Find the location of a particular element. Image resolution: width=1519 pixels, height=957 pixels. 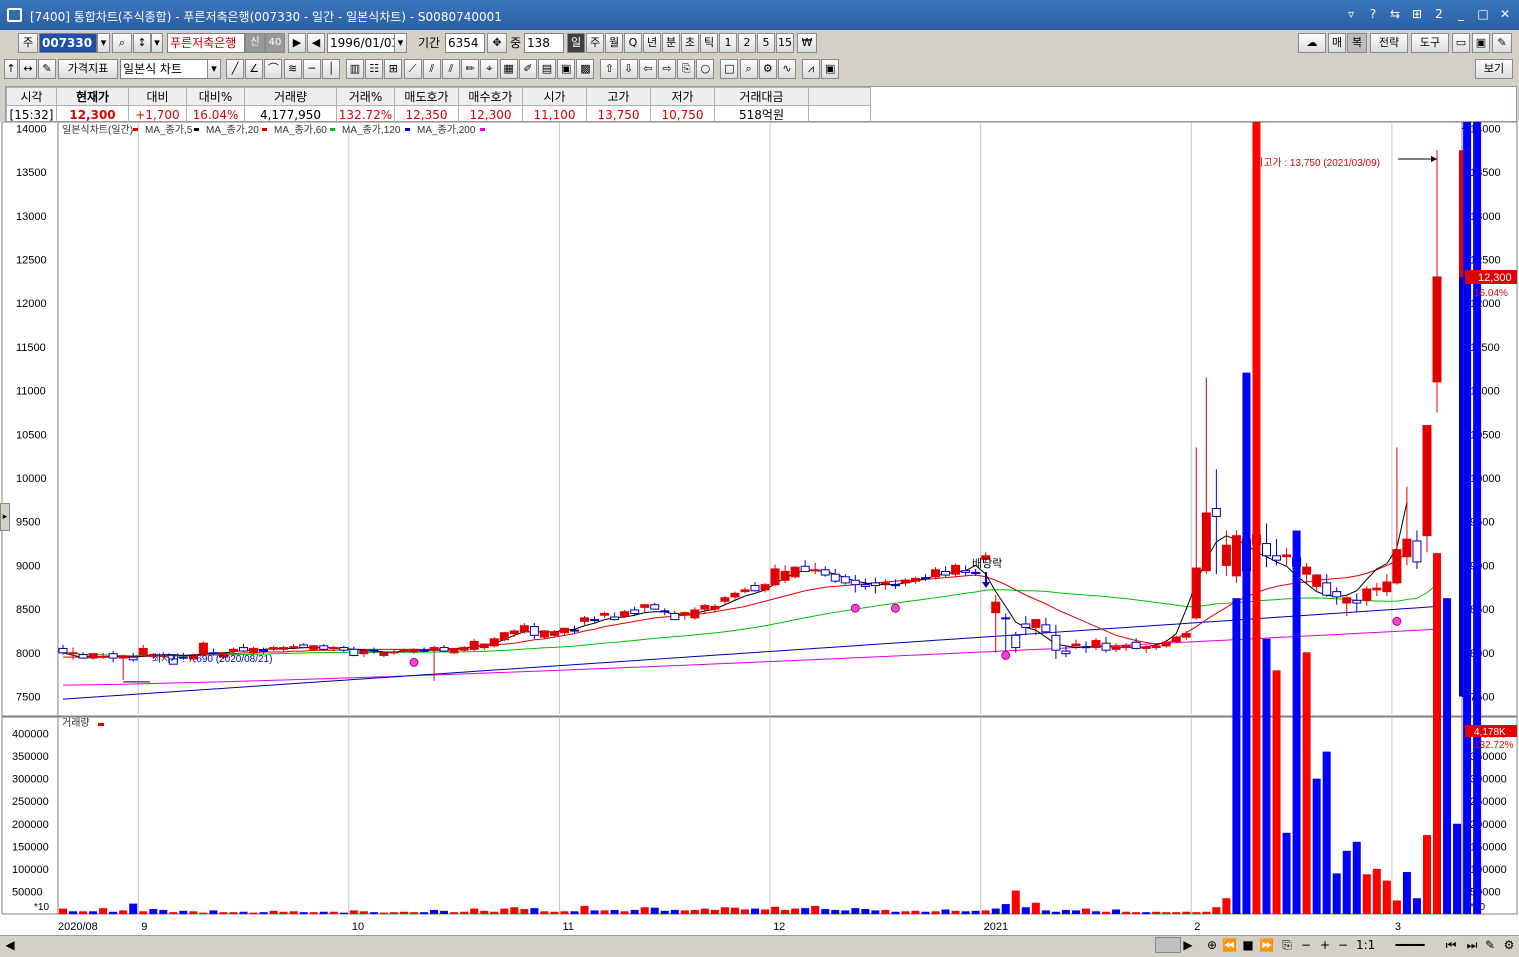

period-day-button: 일 is located at coordinates (576, 43).